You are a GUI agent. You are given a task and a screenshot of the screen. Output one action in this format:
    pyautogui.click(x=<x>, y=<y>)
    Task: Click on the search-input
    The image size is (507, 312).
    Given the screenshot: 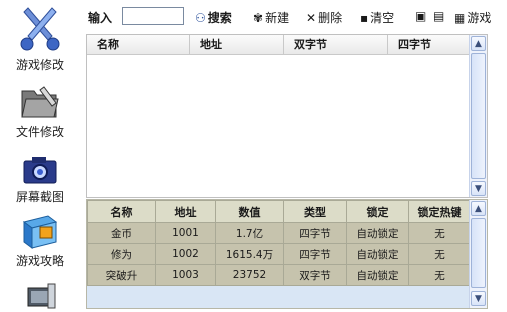 What is the action you would take?
    pyautogui.click(x=153, y=16)
    